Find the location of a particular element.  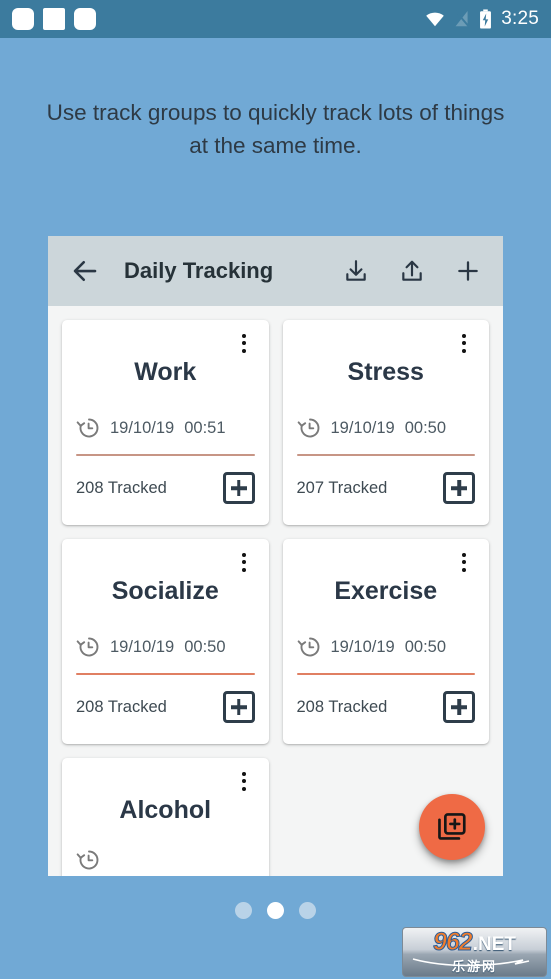

track-card: Stress 19/10/19 00:50 207 Tracked is located at coordinates (385, 422).